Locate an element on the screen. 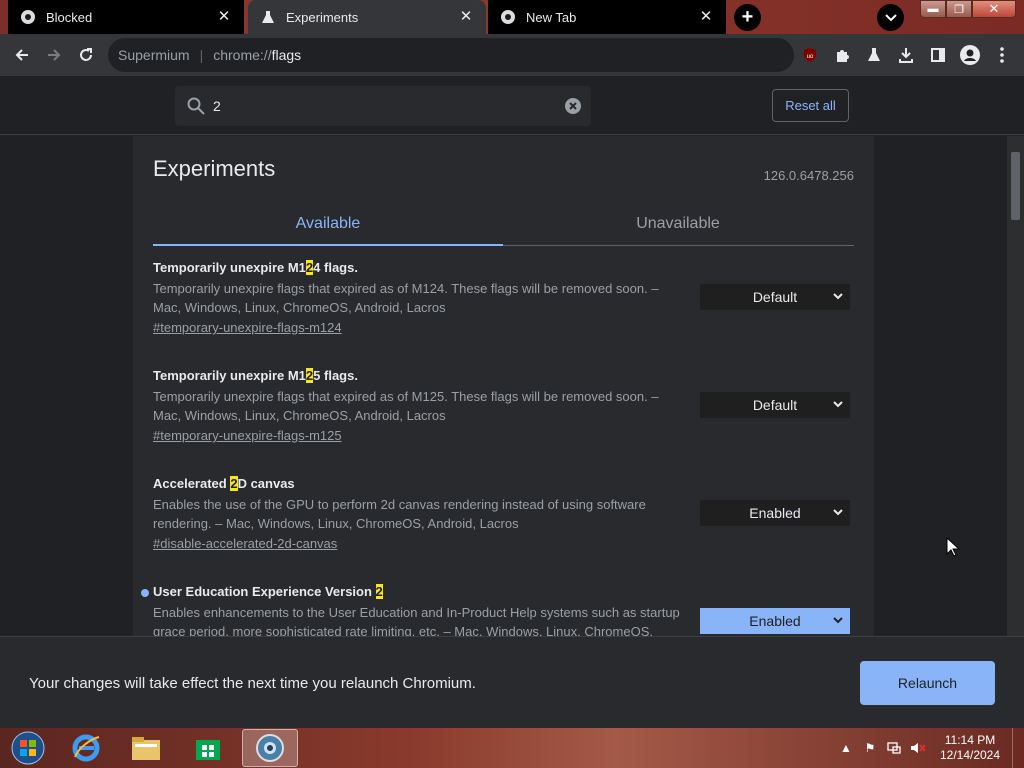 This screenshot has width=1024, height=768. scrollbar-thumb is located at coordinates (1015, 186).